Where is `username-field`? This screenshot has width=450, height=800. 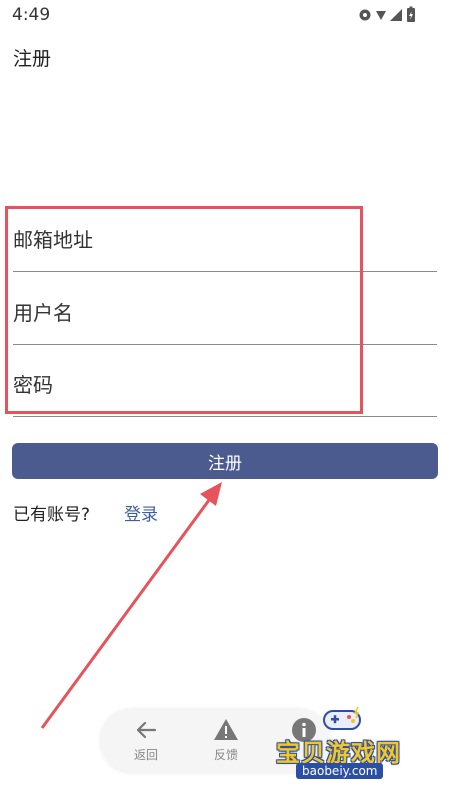 username-field is located at coordinates (225, 313).